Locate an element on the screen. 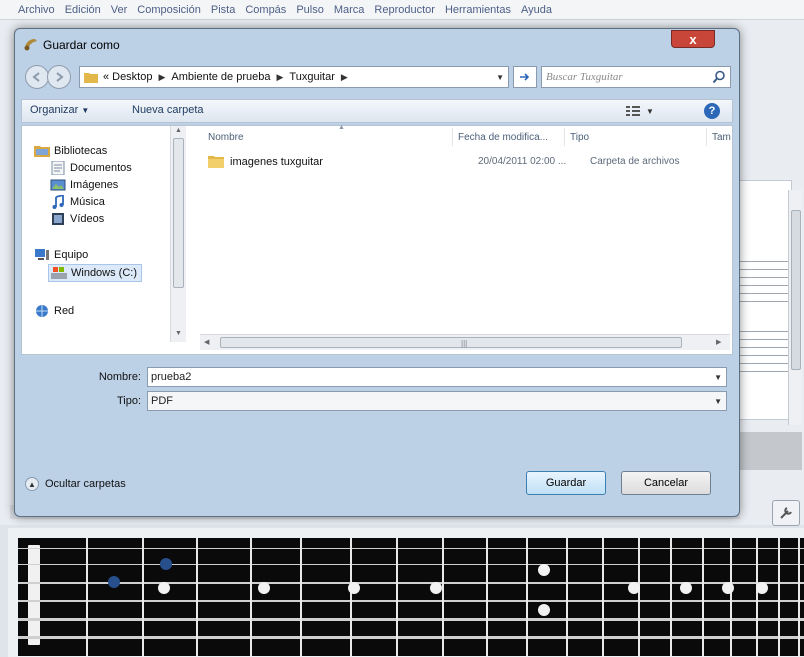 This screenshot has width=804, height=657. menu-reproductor: Reproductor is located at coordinates (404, 10).